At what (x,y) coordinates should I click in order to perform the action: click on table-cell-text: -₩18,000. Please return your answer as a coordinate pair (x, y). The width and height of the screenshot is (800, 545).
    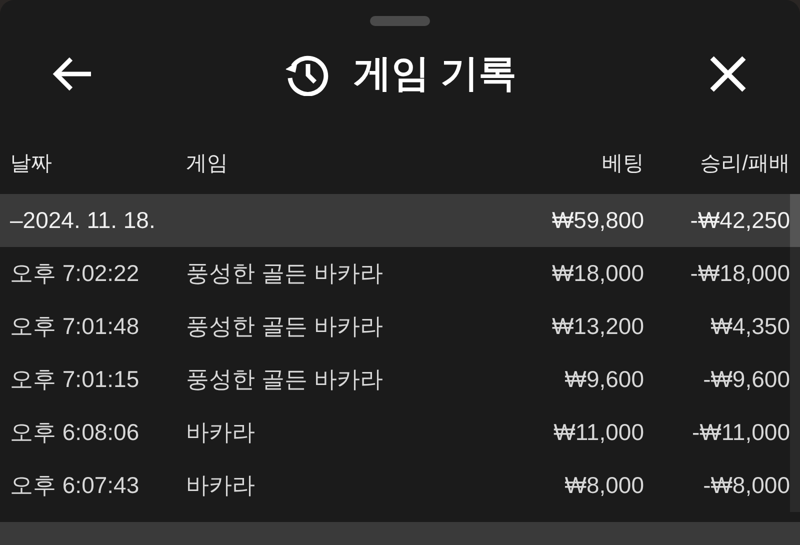
    Looking at the image, I should click on (740, 273).